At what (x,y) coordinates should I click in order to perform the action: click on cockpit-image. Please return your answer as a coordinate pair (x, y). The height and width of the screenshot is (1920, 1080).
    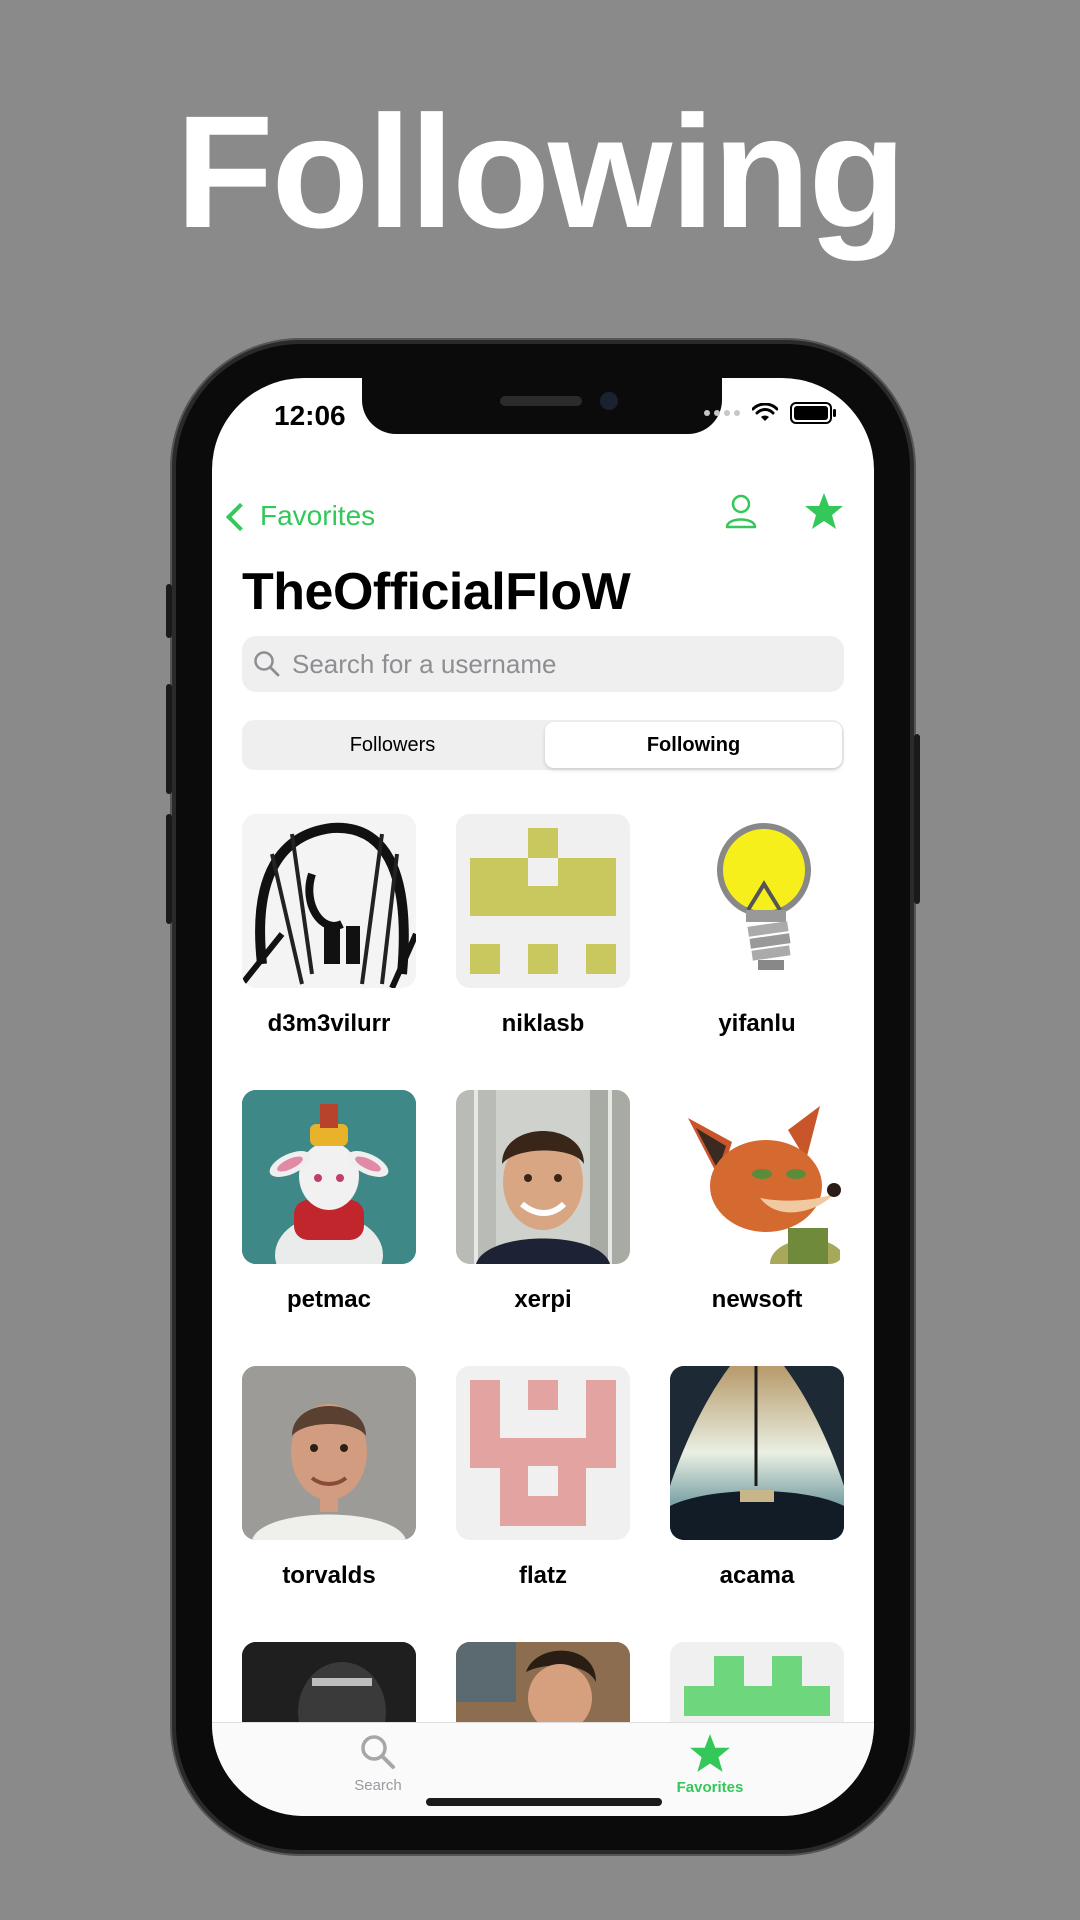
    Looking at the image, I should click on (757, 1453).